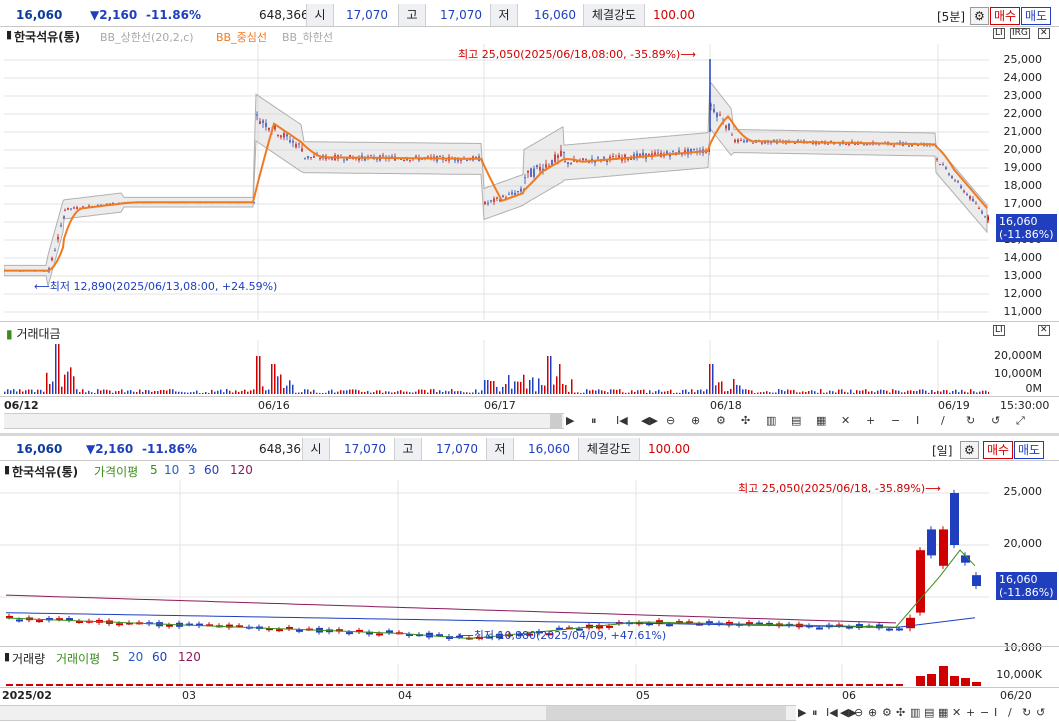 The image size is (1059, 722). I want to click on period-select: [5분], so click(951, 16).